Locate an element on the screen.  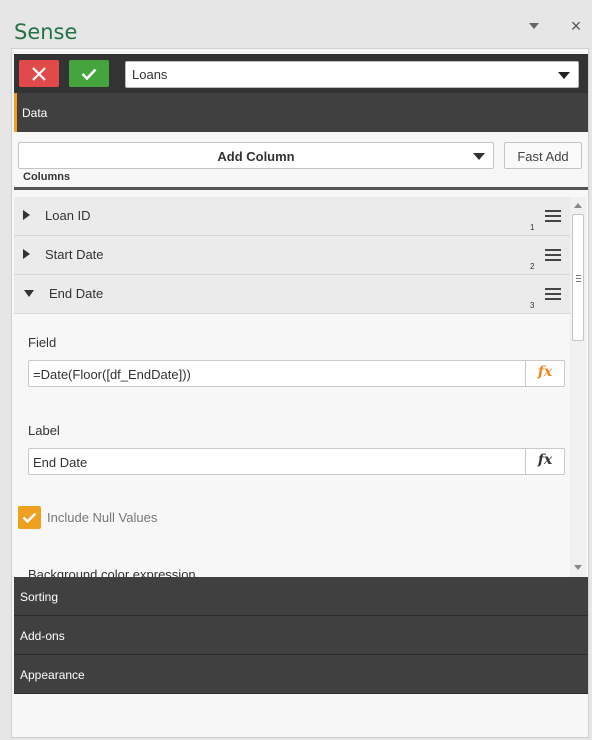
column-index: 3 is located at coordinates (532, 305).